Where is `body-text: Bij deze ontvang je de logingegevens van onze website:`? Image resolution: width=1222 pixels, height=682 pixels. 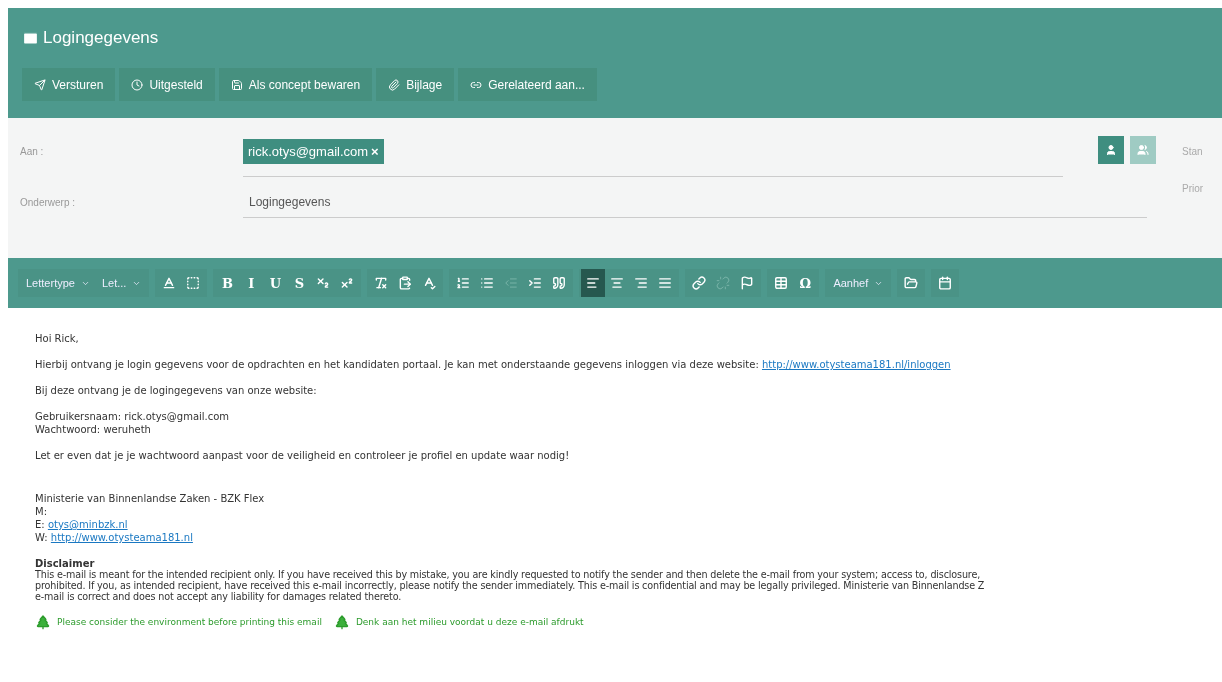 body-text: Bij deze ontvang je de logingegevens van onze website: is located at coordinates (176, 390).